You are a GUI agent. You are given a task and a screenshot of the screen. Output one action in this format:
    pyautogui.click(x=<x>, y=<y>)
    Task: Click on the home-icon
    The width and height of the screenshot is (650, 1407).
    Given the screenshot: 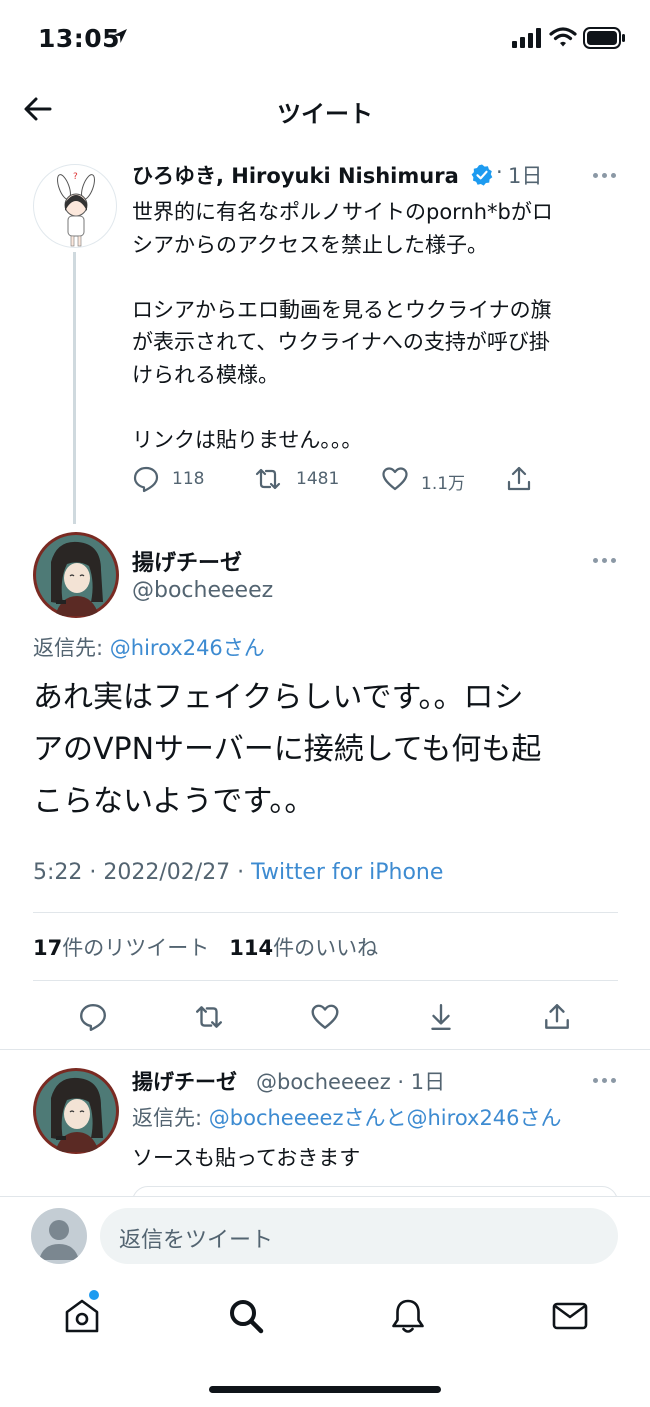 What is the action you would take?
    pyautogui.click(x=82, y=1316)
    